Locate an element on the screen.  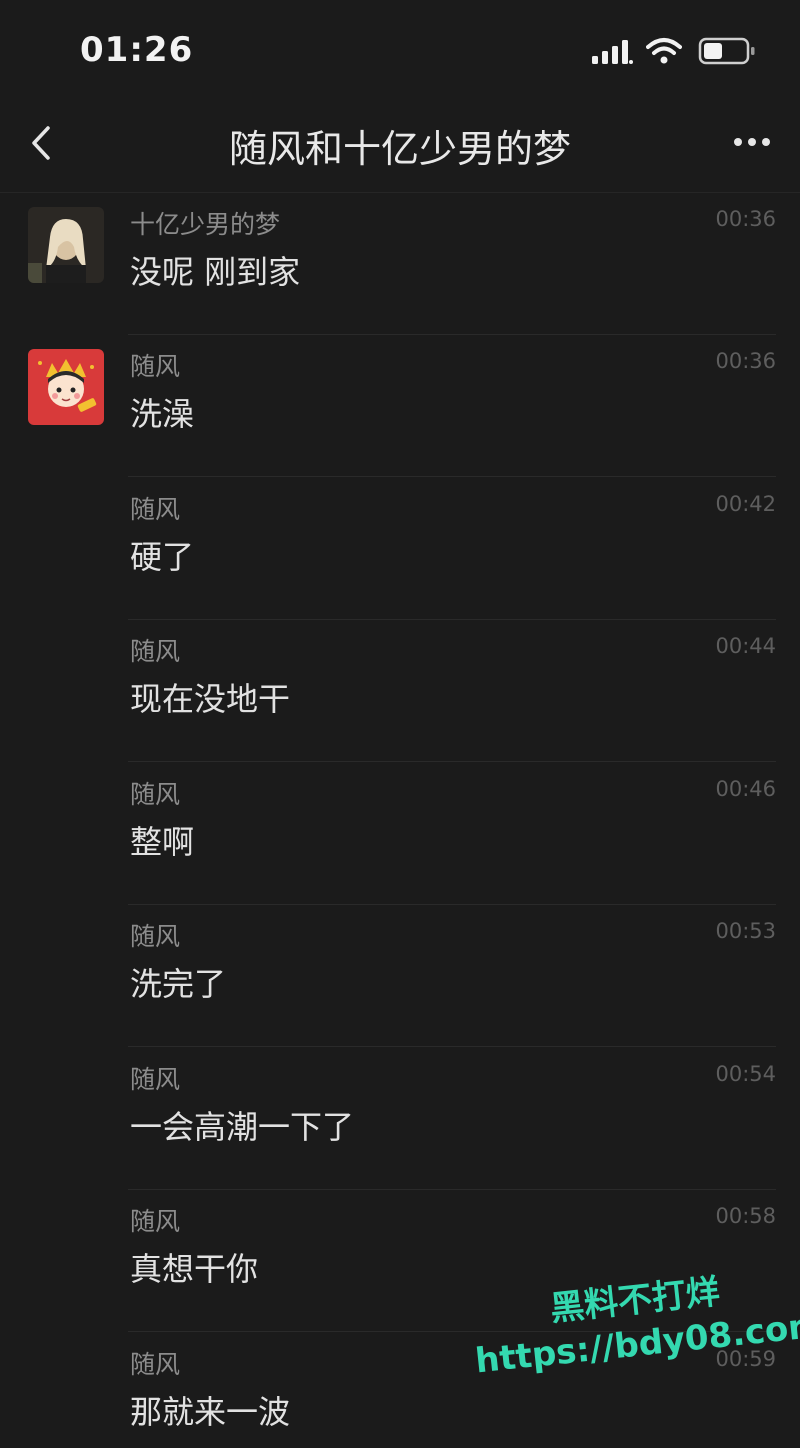
message-time: 00:42 is located at coordinates (745, 504).